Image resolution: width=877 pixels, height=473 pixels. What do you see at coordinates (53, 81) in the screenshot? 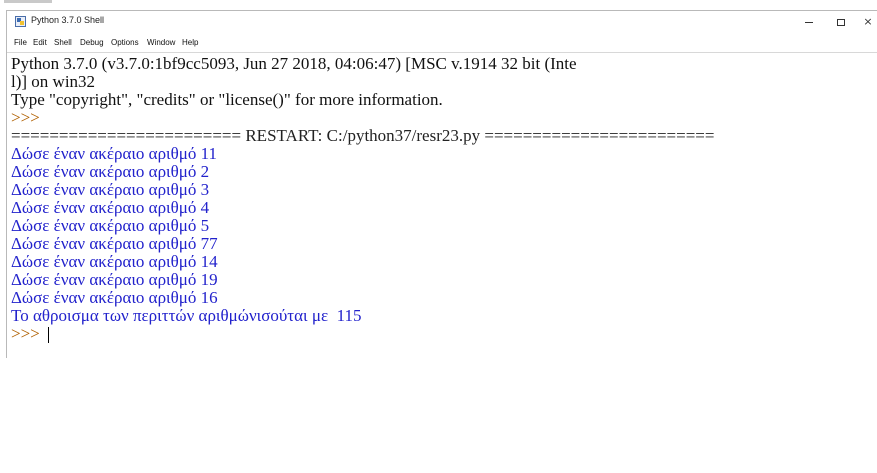
I see `banner-line-2: l)] on win32` at bounding box center [53, 81].